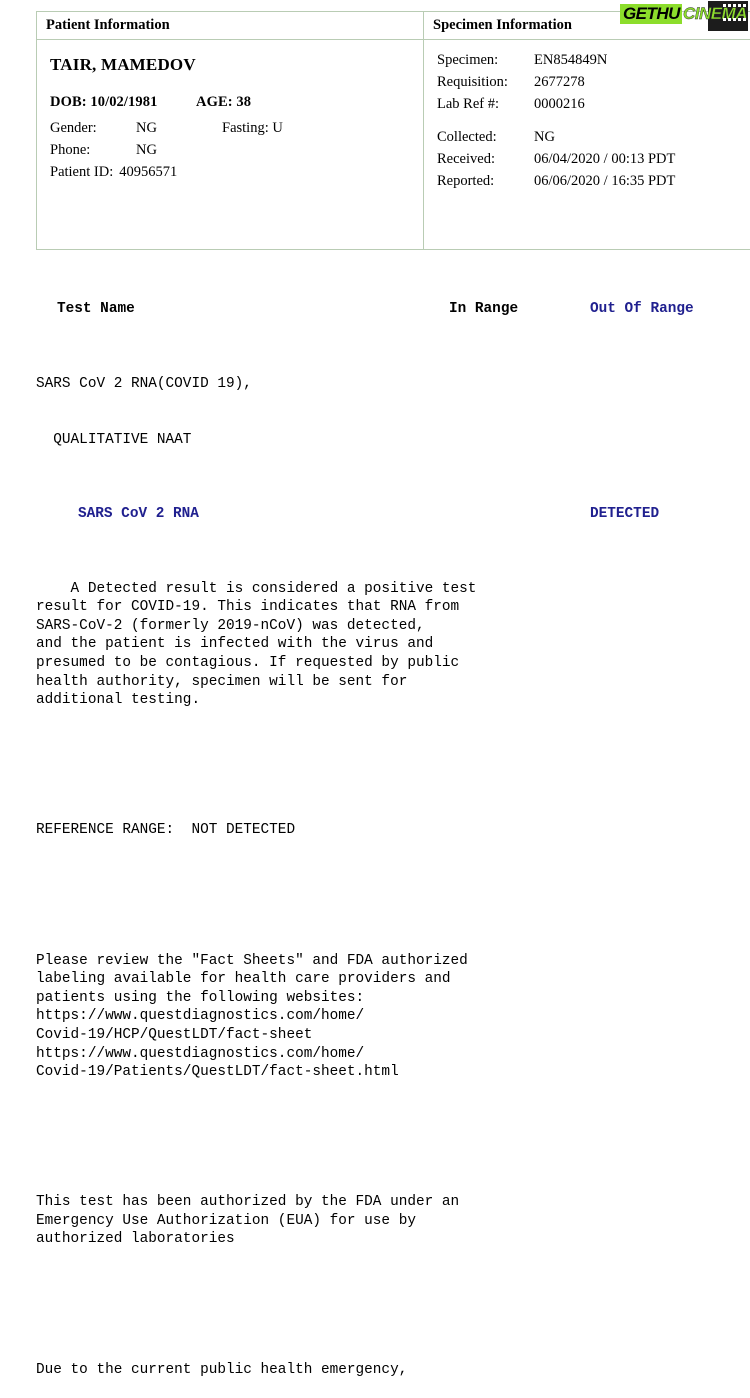 Image resolution: width=750 pixels, height=1398 pixels. Describe the element at coordinates (485, 104) in the screenshot. I see `lab-ref-label: Lab Ref #:` at that location.